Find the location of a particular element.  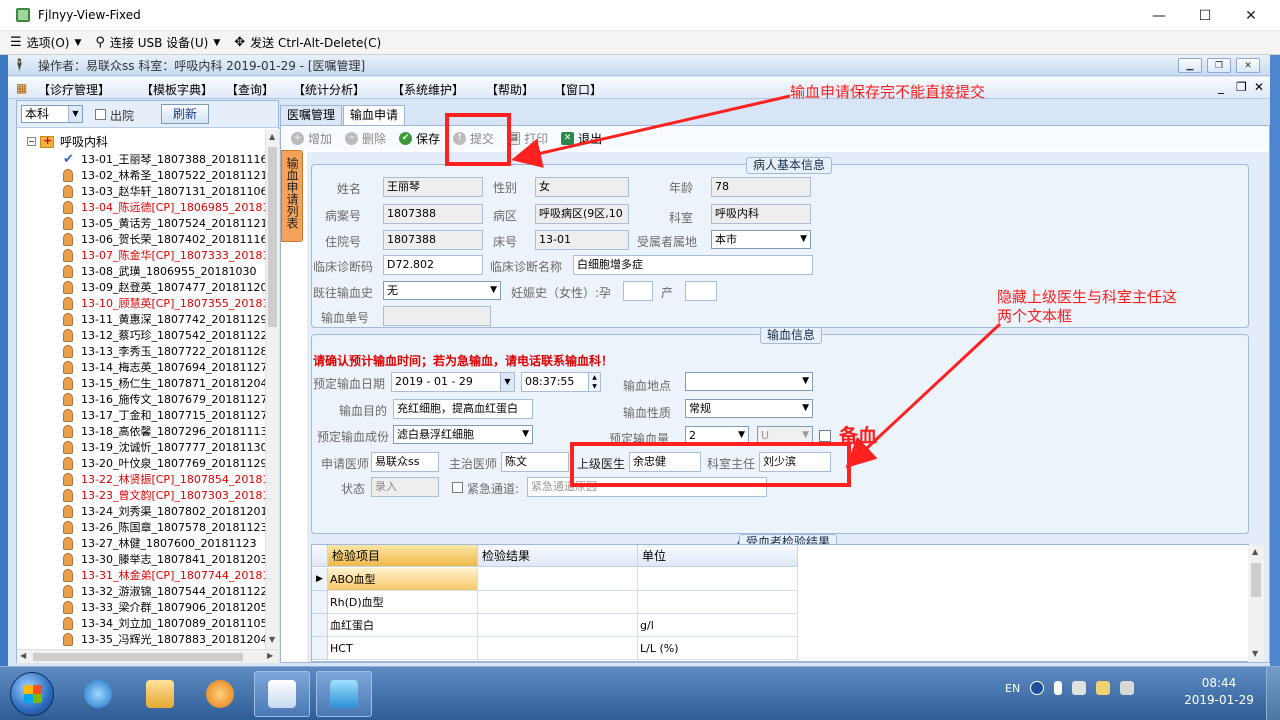

ctrl-alt-delete-button: ✥ 发送 Ctrl-Alt-Delete(C) is located at coordinates (307, 42).